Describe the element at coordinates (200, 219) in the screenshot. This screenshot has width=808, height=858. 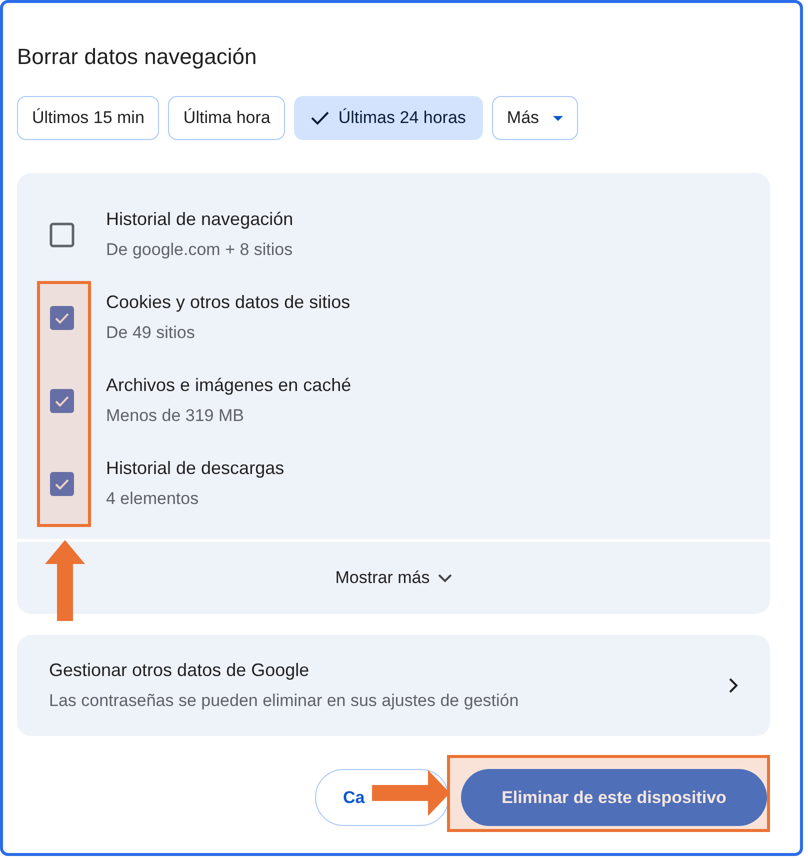
I see `item-title: Historial de navegación` at that location.